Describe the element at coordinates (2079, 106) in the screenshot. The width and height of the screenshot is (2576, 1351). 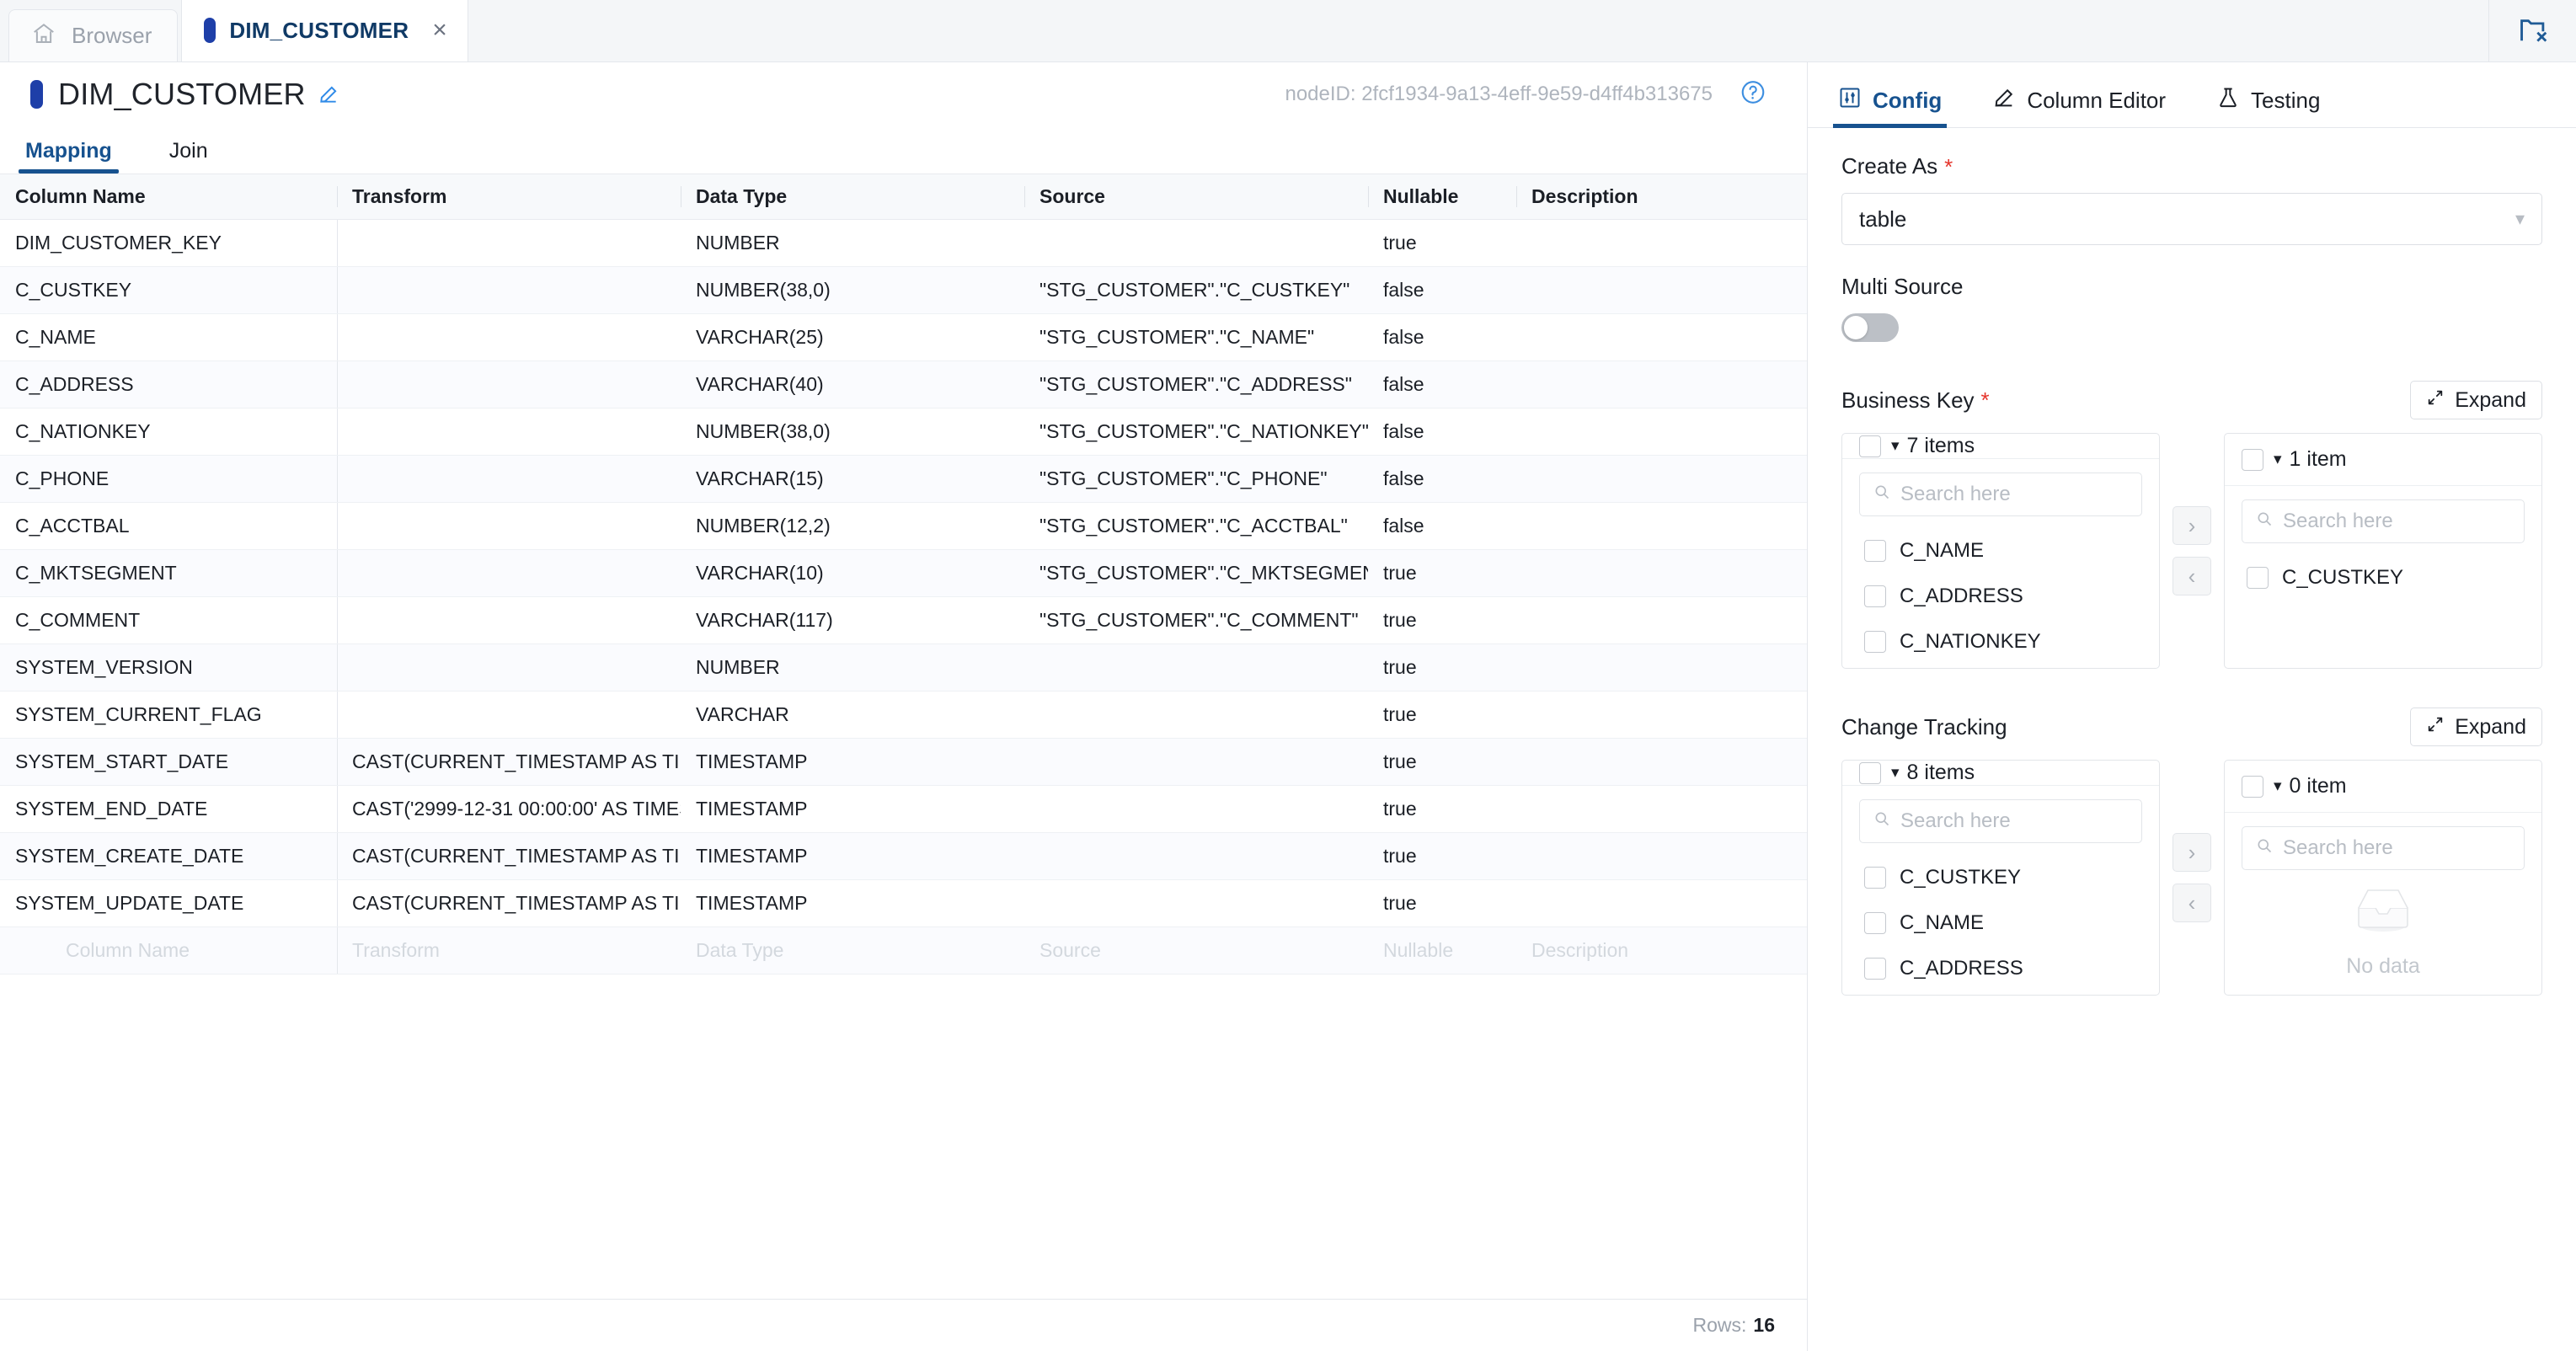
I see `tab-column-editor: Column Editor` at that location.